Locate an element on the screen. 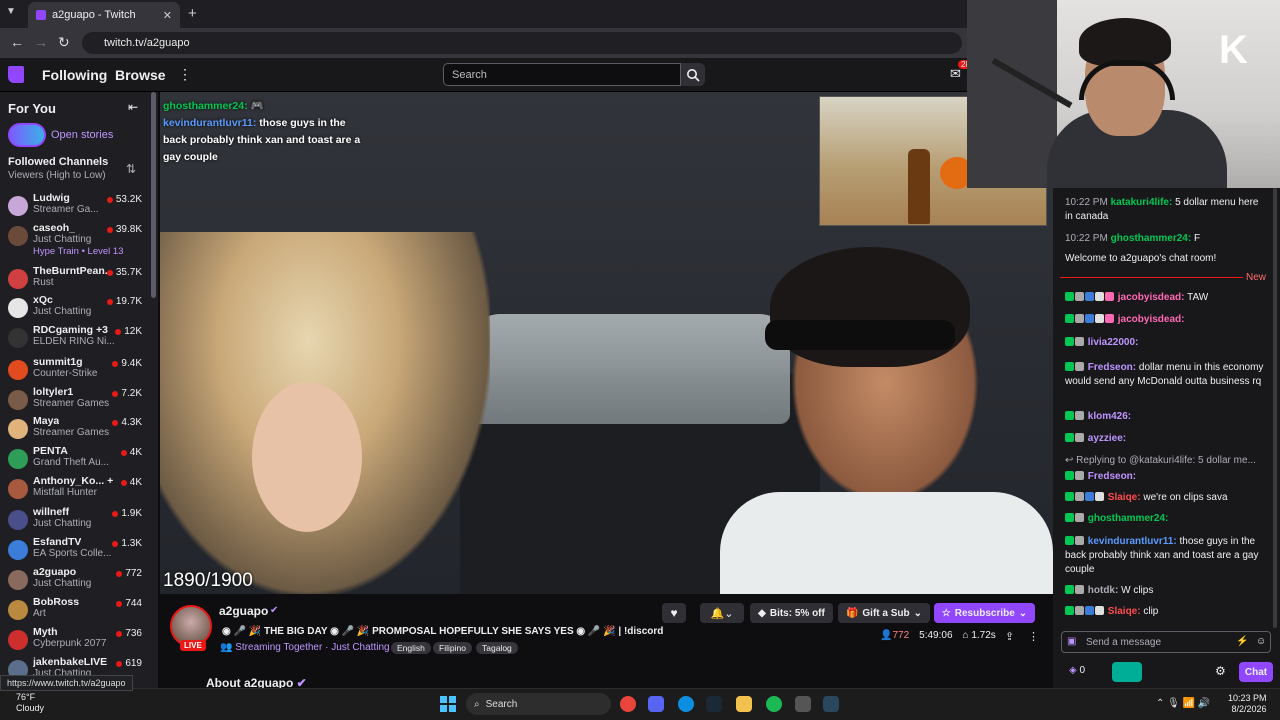 Image resolution: width=1280 pixels, height=720 pixels. more-options-icon: ⋮ is located at coordinates (185, 74).